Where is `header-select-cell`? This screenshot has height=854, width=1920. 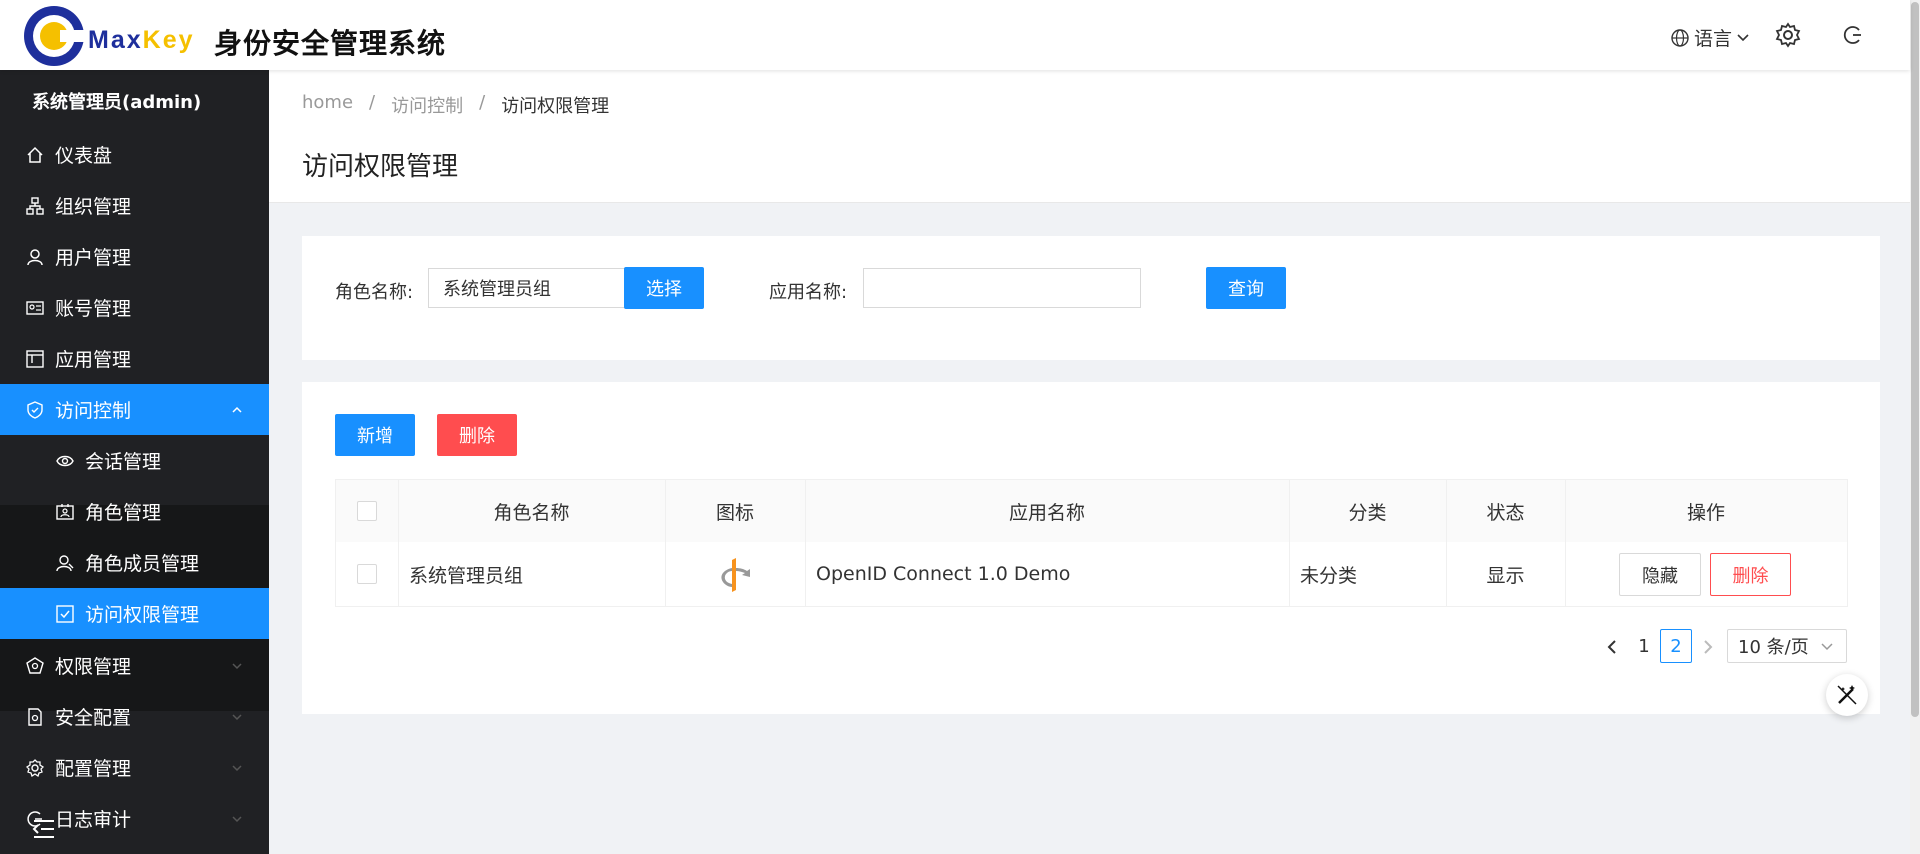 header-select-cell is located at coordinates (367, 511).